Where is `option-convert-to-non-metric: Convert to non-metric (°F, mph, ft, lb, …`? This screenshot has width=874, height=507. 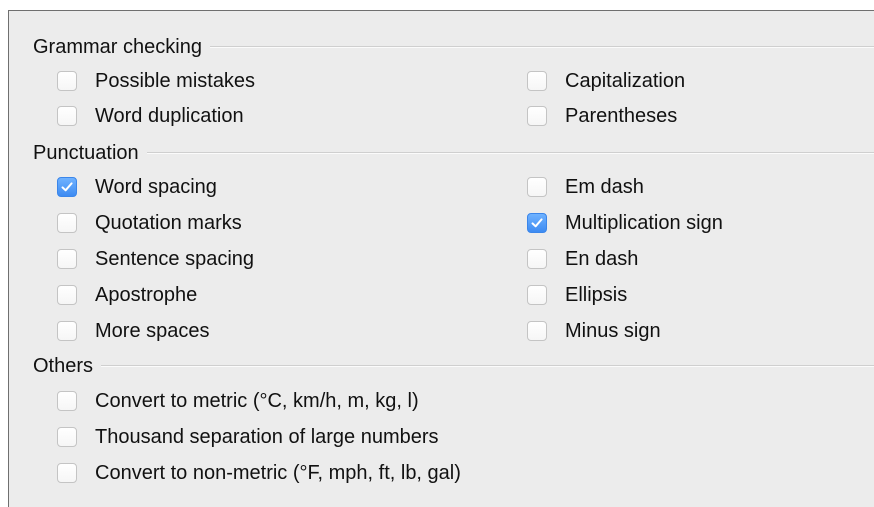 option-convert-to-non-metric: Convert to non-metric (°F, mph, ft, lb, … is located at coordinates (259, 473).